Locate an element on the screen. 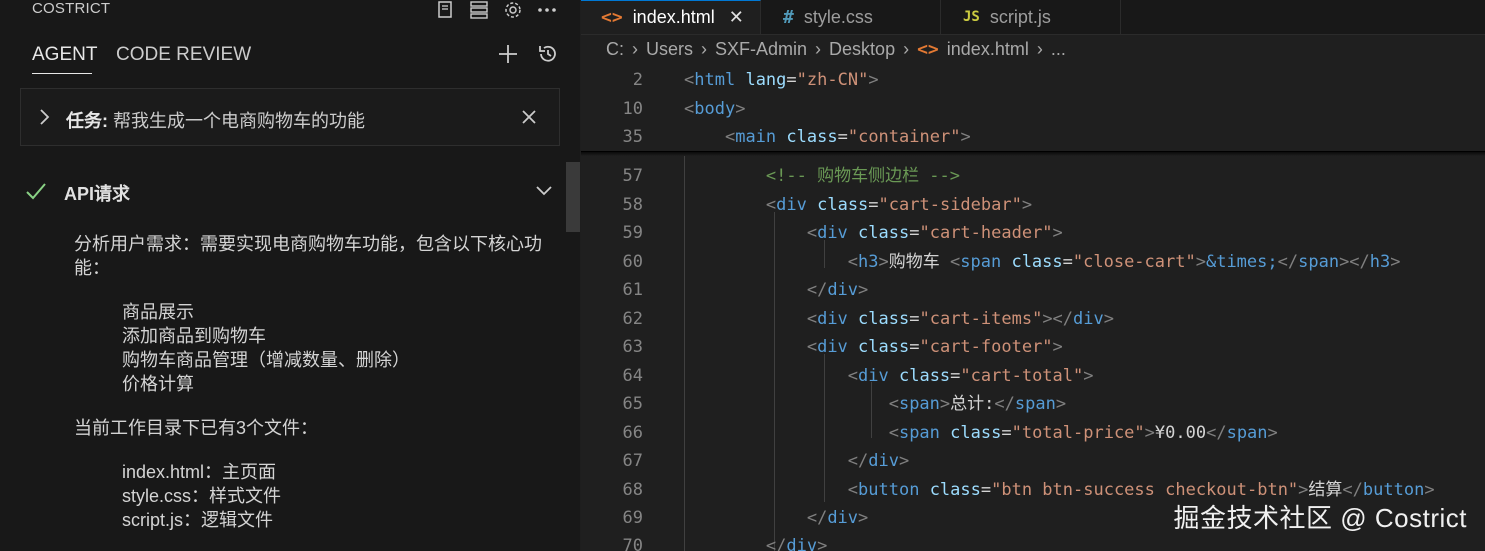 The image size is (1485, 551). tab-code-review: CODE REVIEW is located at coordinates (183, 55).